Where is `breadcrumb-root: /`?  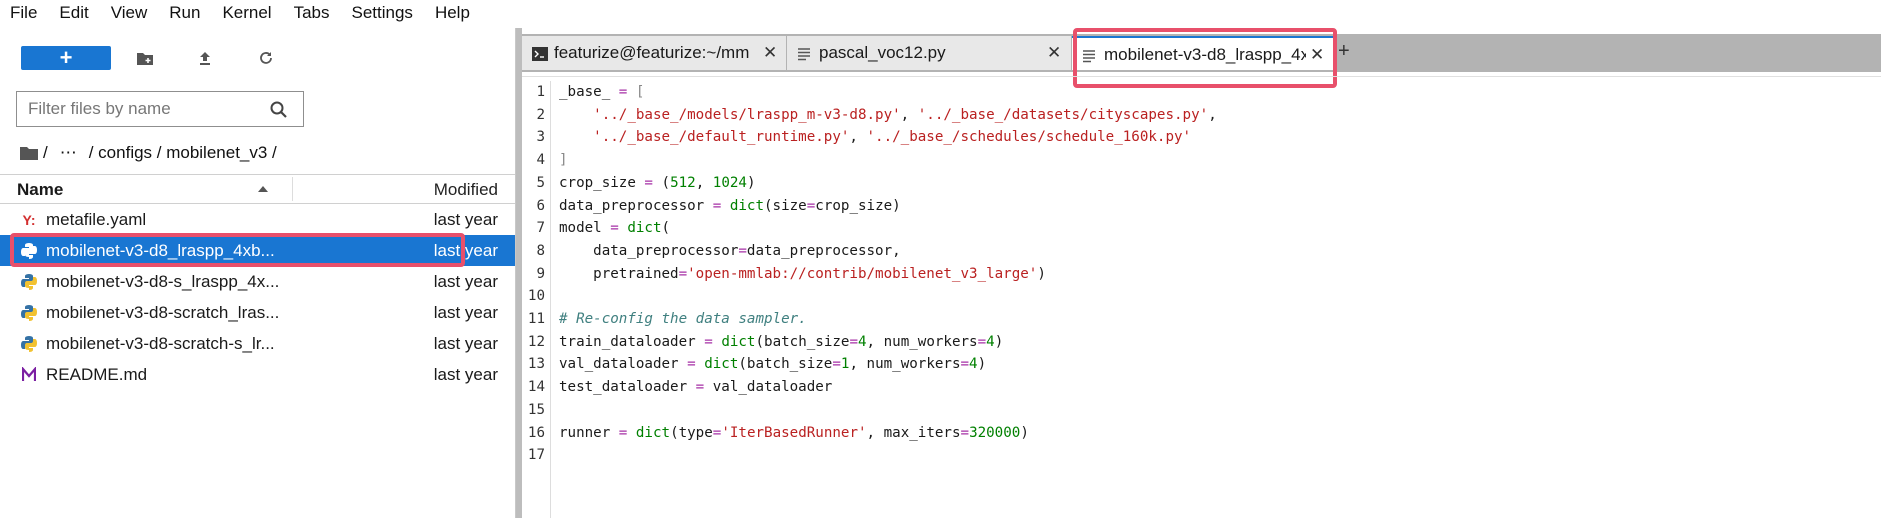 breadcrumb-root: / is located at coordinates (45, 153).